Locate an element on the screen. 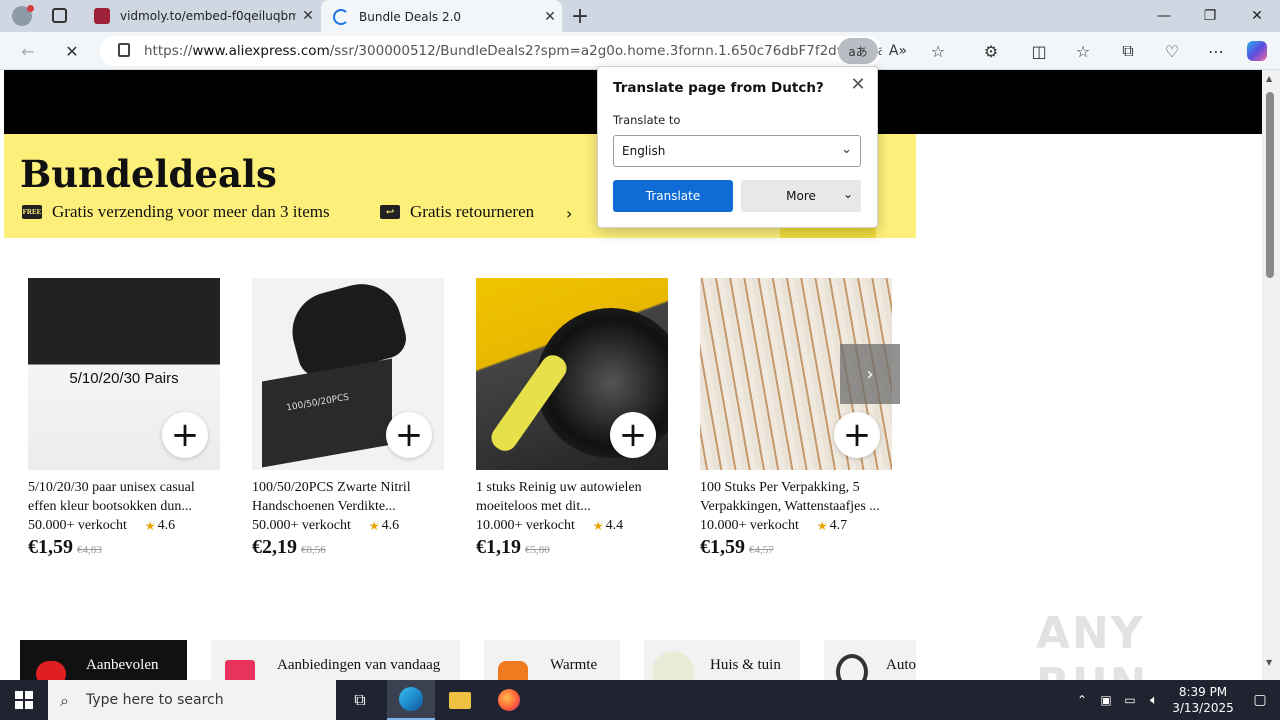  file-explorer-icon is located at coordinates (460, 700).